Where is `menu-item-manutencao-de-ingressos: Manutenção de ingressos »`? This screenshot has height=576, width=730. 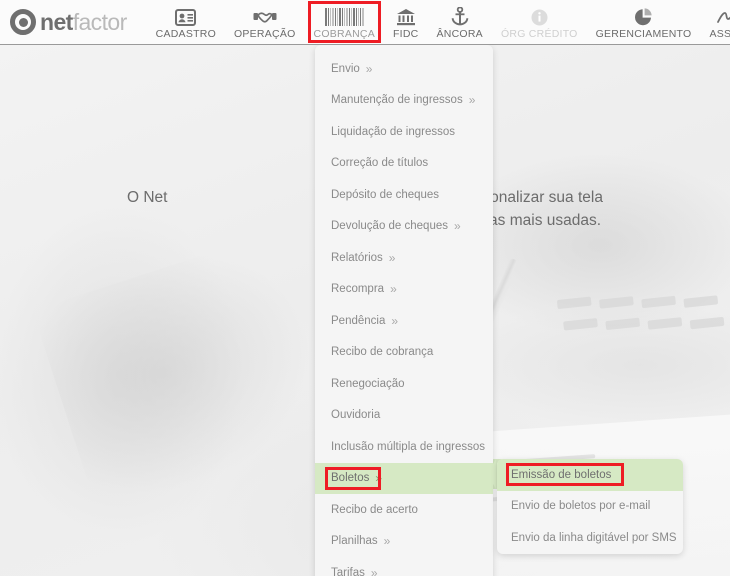 menu-item-manutencao-de-ingressos: Manutenção de ingressos » is located at coordinates (404, 101).